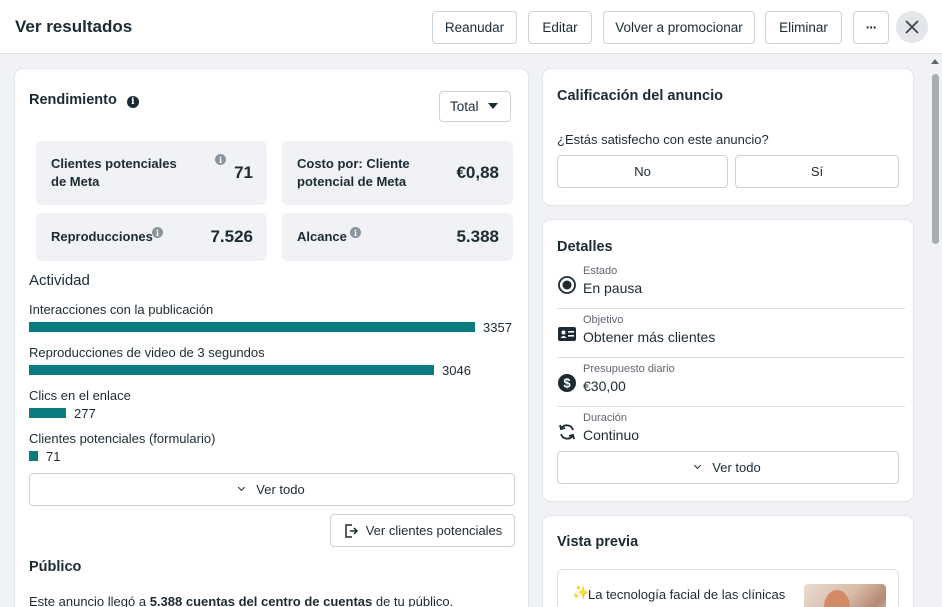 Image resolution: width=942 pixels, height=607 pixels. I want to click on close-button, so click(912, 27).